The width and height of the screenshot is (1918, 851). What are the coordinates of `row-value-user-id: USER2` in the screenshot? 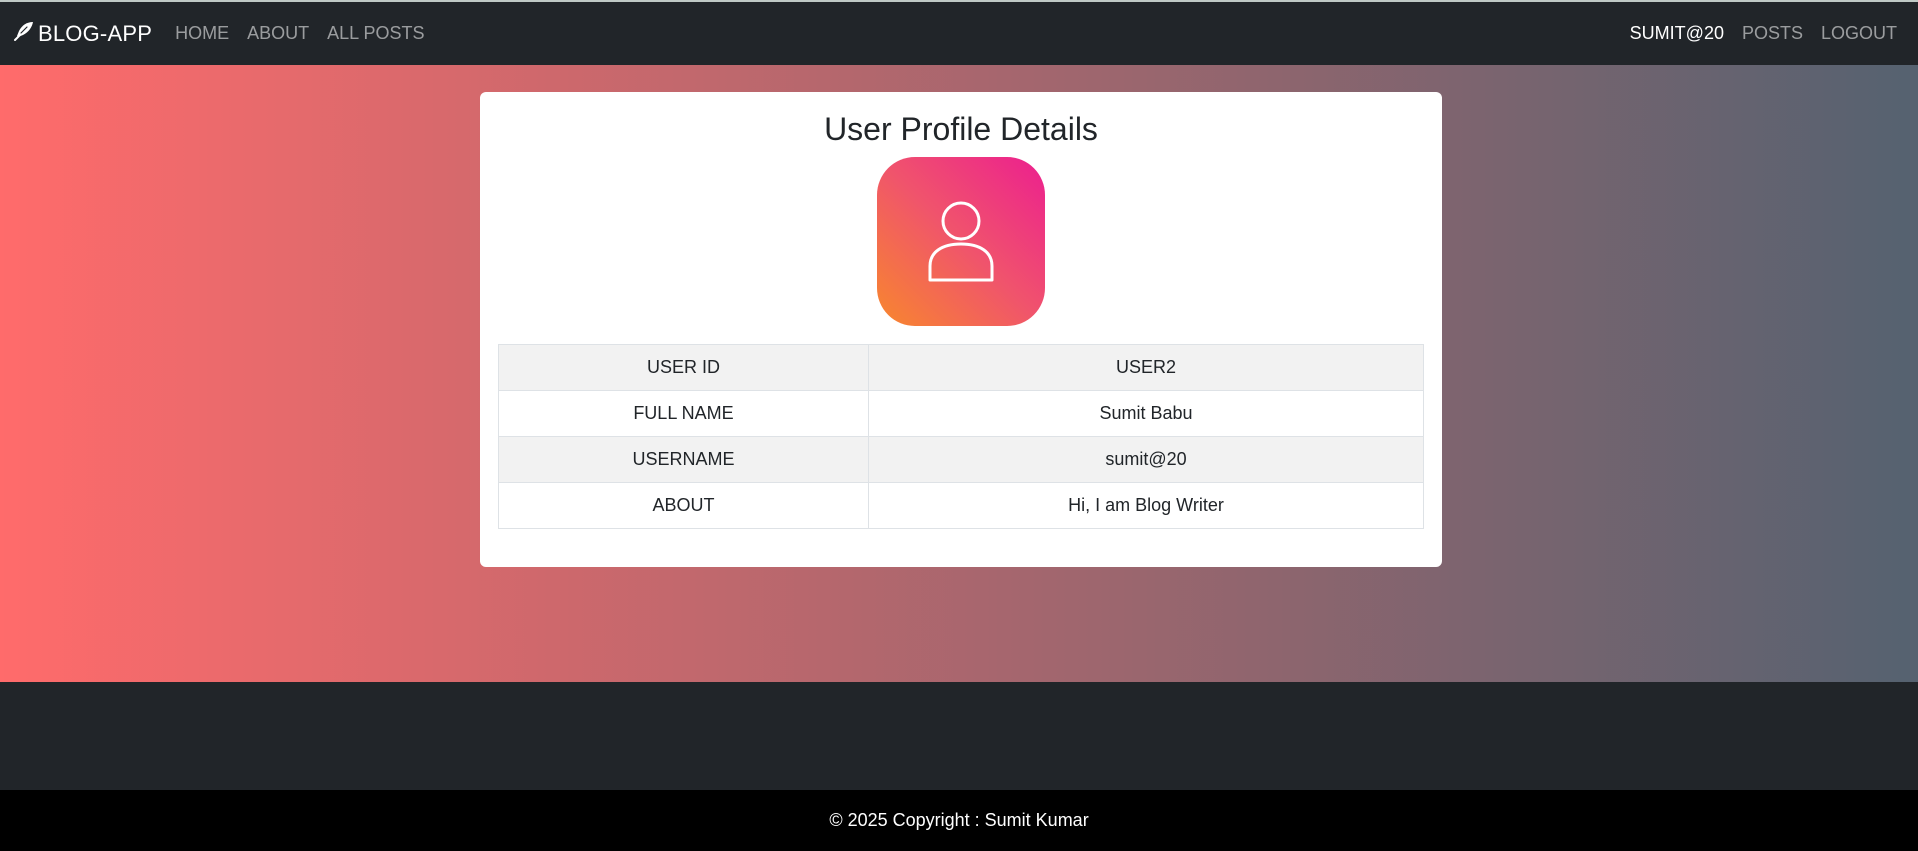 It's located at (1146, 367).